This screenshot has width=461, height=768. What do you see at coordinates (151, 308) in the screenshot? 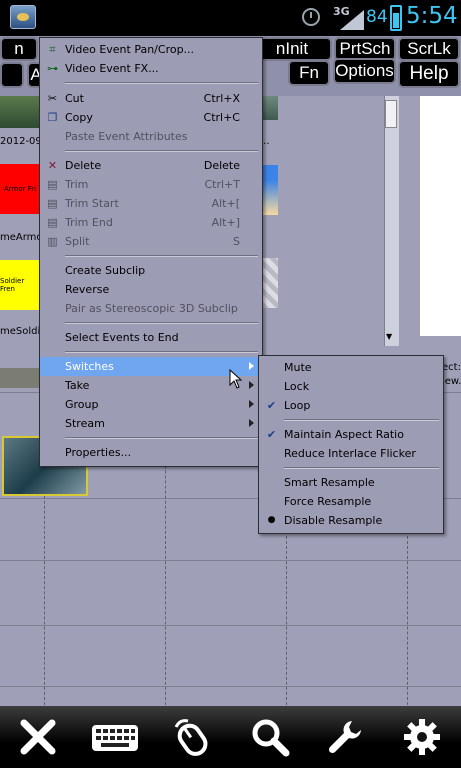
I see `menu-item-stereoscopic-subclip: Pair as Stereoscopic 3D Subclip` at bounding box center [151, 308].